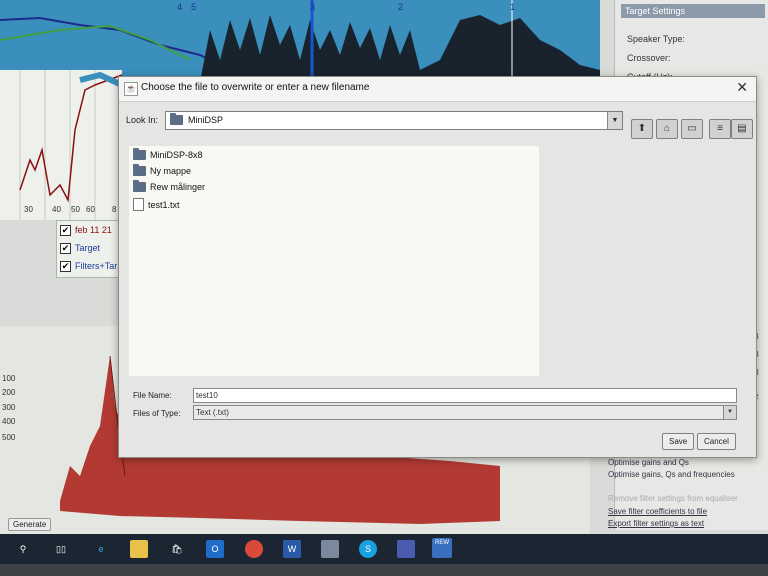  I want to click on edge-icon: e, so click(101, 549).